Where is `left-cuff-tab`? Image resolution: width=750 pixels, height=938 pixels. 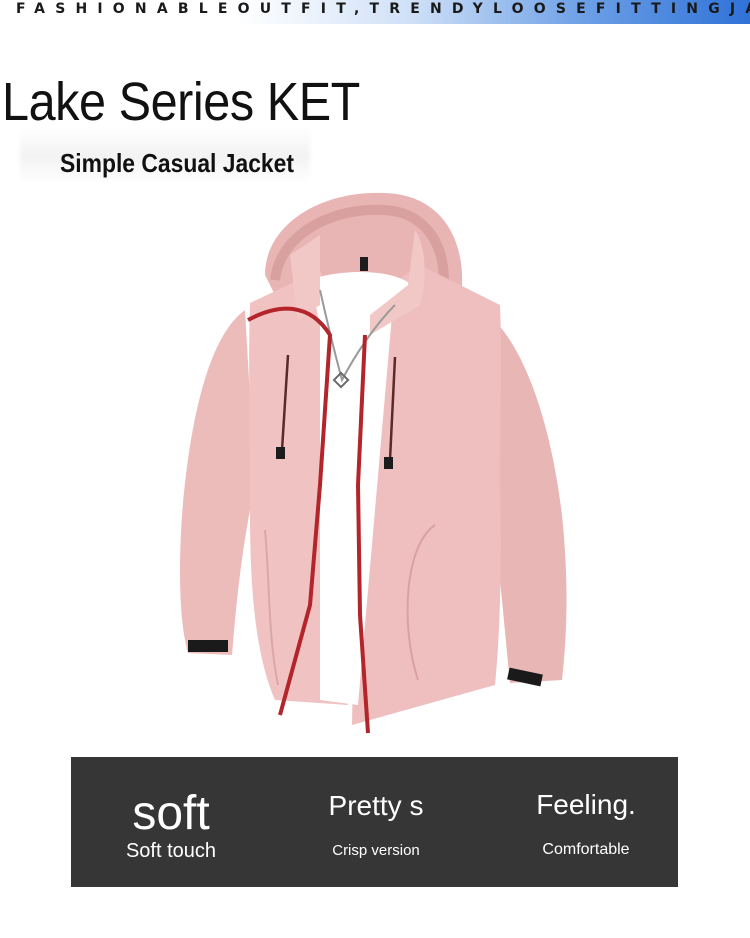
left-cuff-tab is located at coordinates (208, 646).